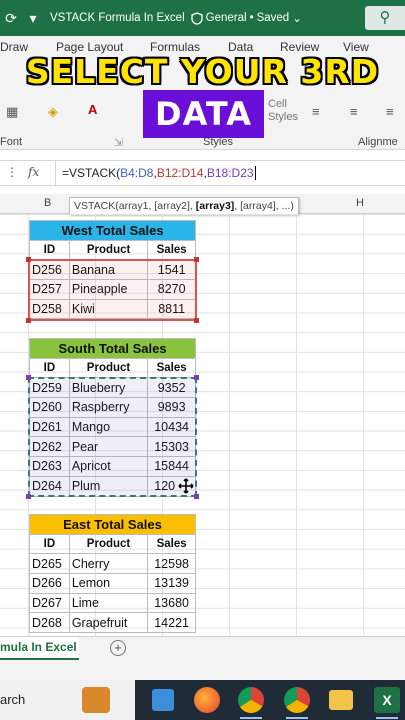 Image resolution: width=405 pixels, height=720 pixels. What do you see at coordinates (360, 203) in the screenshot?
I see `column-h-header: H` at bounding box center [360, 203].